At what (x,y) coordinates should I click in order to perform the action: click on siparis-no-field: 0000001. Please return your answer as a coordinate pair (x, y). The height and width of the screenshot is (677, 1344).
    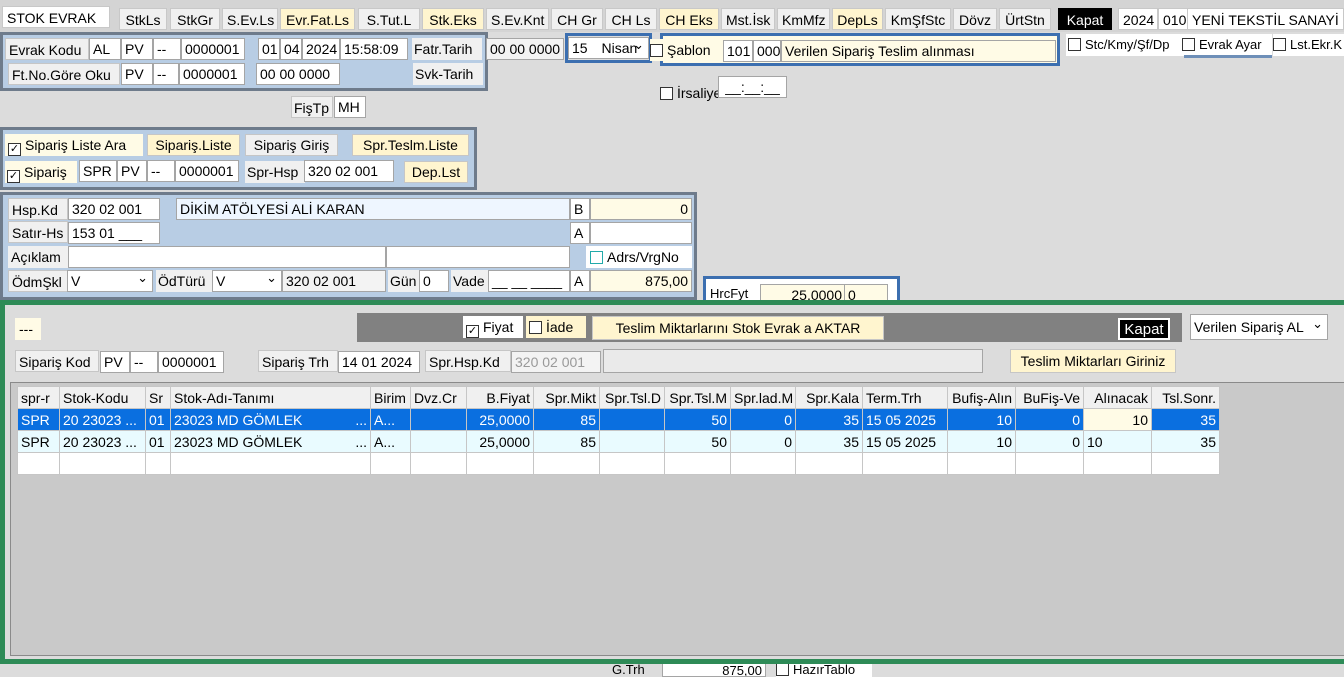
    Looking at the image, I should click on (207, 171).